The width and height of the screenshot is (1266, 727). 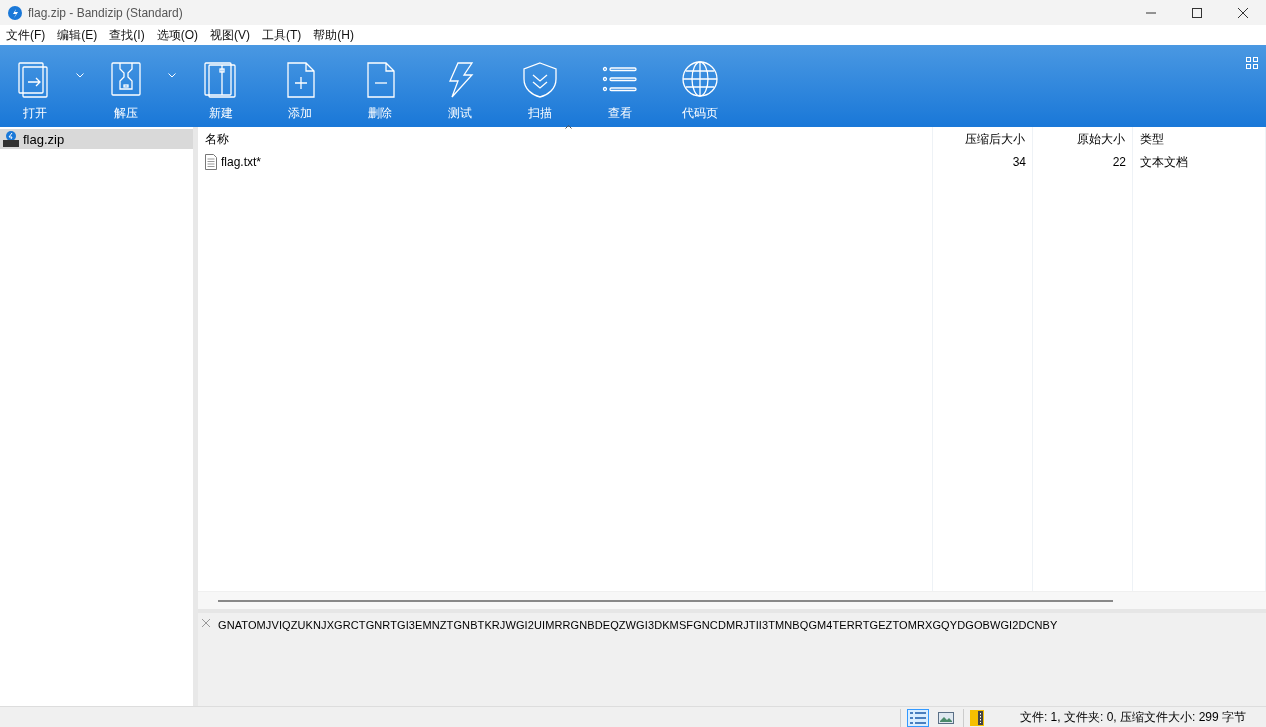 I want to click on menu-item: 文件(F), so click(x=26, y=35).